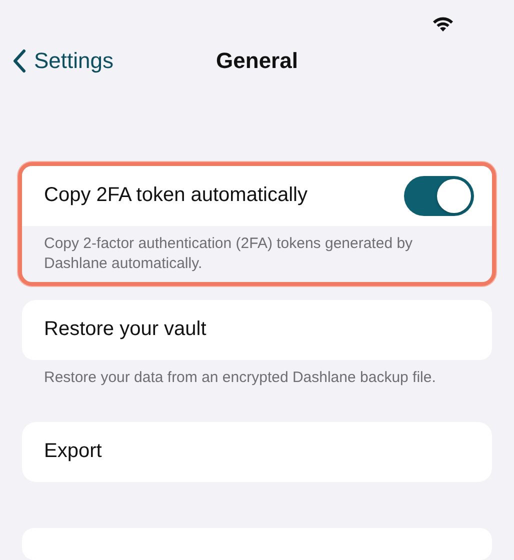 This screenshot has height=560, width=514. What do you see at coordinates (439, 196) in the screenshot?
I see `toggle-switch` at bounding box center [439, 196].